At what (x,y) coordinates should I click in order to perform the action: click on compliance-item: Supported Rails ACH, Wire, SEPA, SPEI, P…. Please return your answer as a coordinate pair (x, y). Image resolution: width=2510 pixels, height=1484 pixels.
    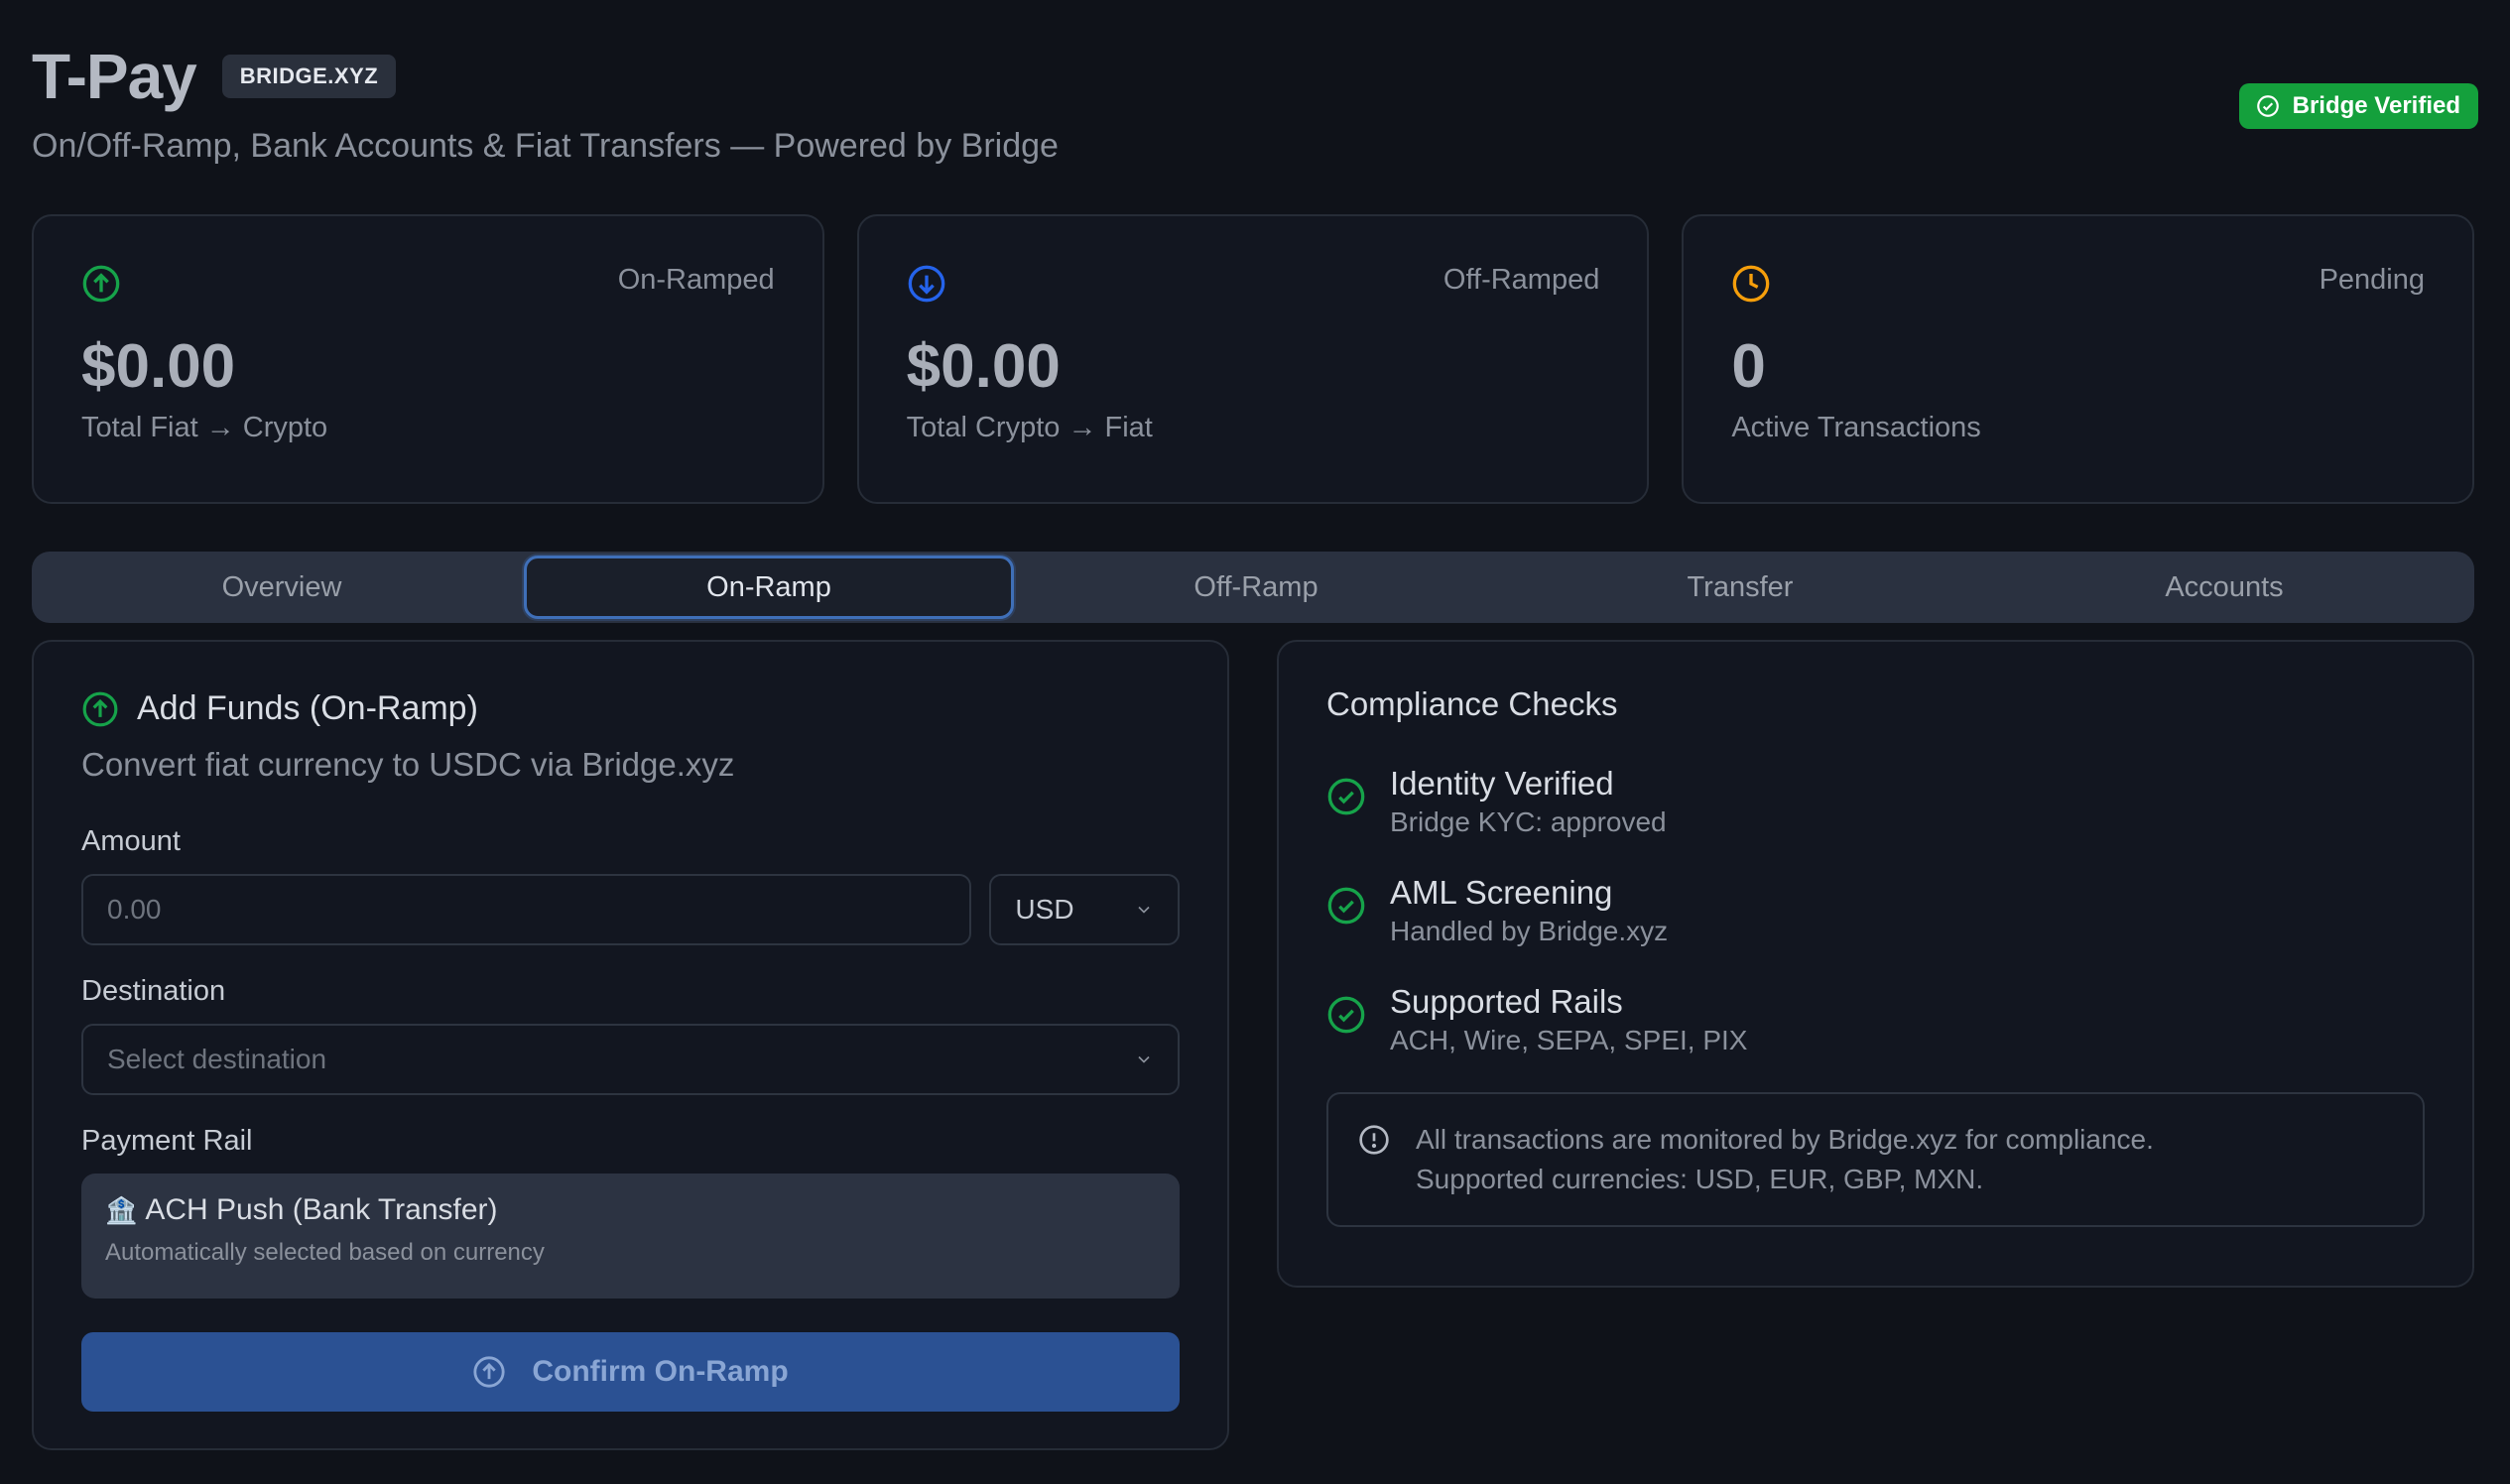
    Looking at the image, I should click on (1876, 1019).